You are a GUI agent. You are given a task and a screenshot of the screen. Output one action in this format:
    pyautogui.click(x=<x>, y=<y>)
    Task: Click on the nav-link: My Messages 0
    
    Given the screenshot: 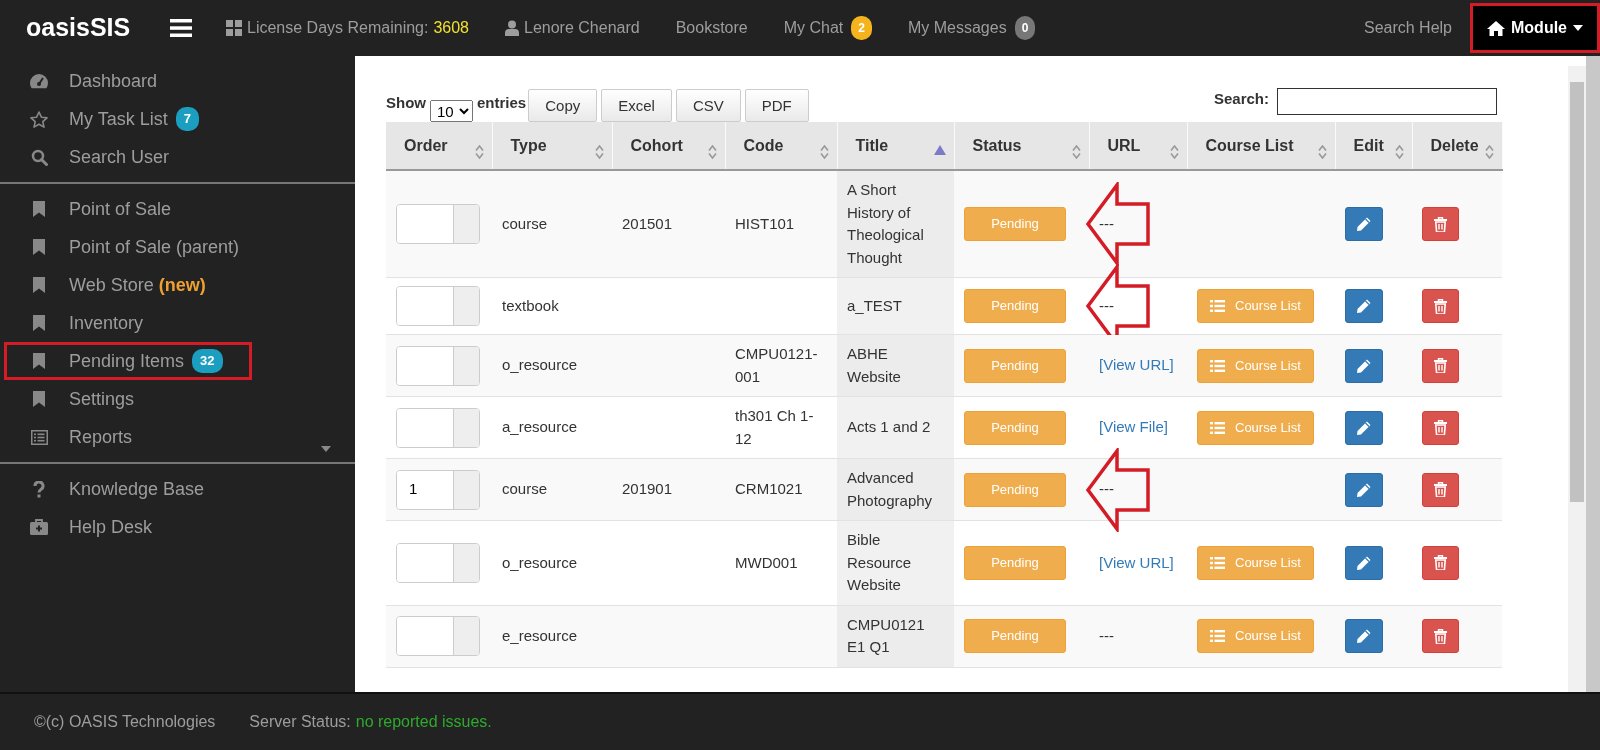 What is the action you would take?
    pyautogui.click(x=971, y=28)
    